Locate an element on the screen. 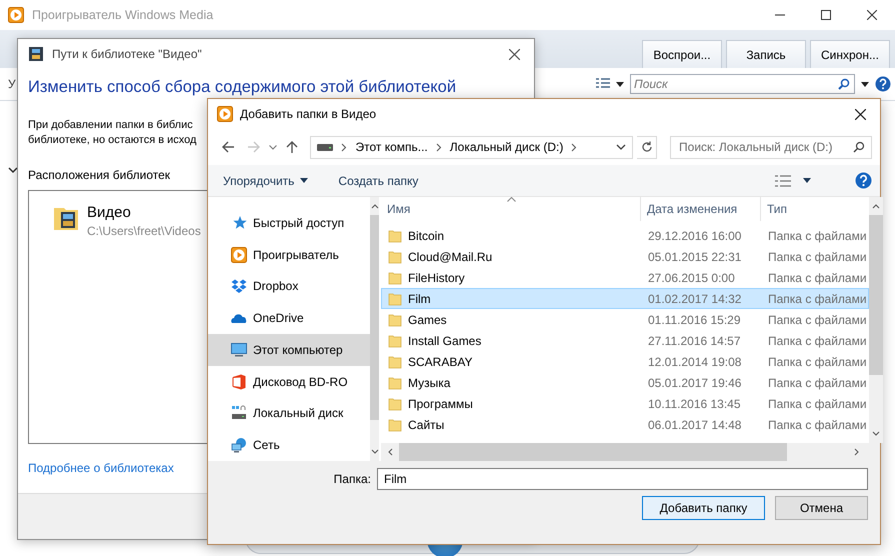 Image resolution: width=895 pixels, height=556 pixels. folder-name: Cloud@Mail.Ru is located at coordinates (450, 257).